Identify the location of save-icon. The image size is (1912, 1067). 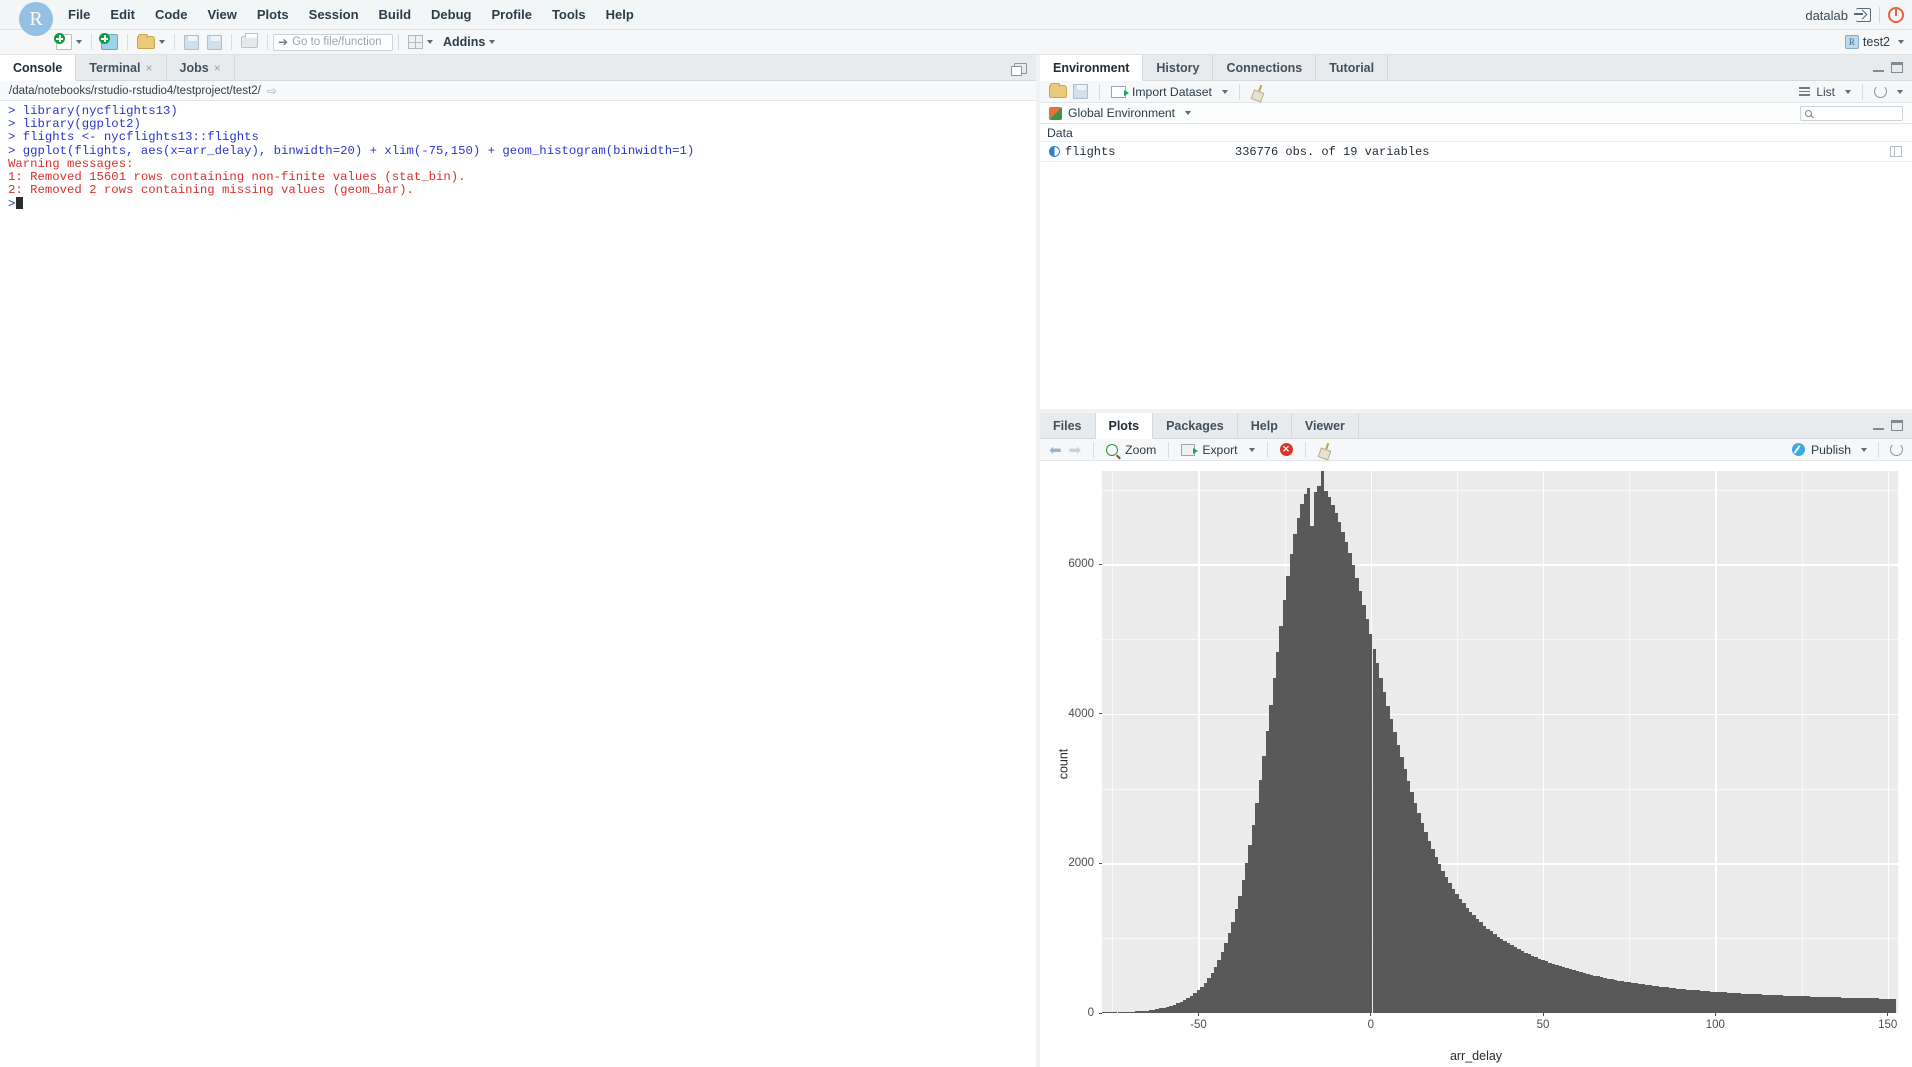
(191, 42).